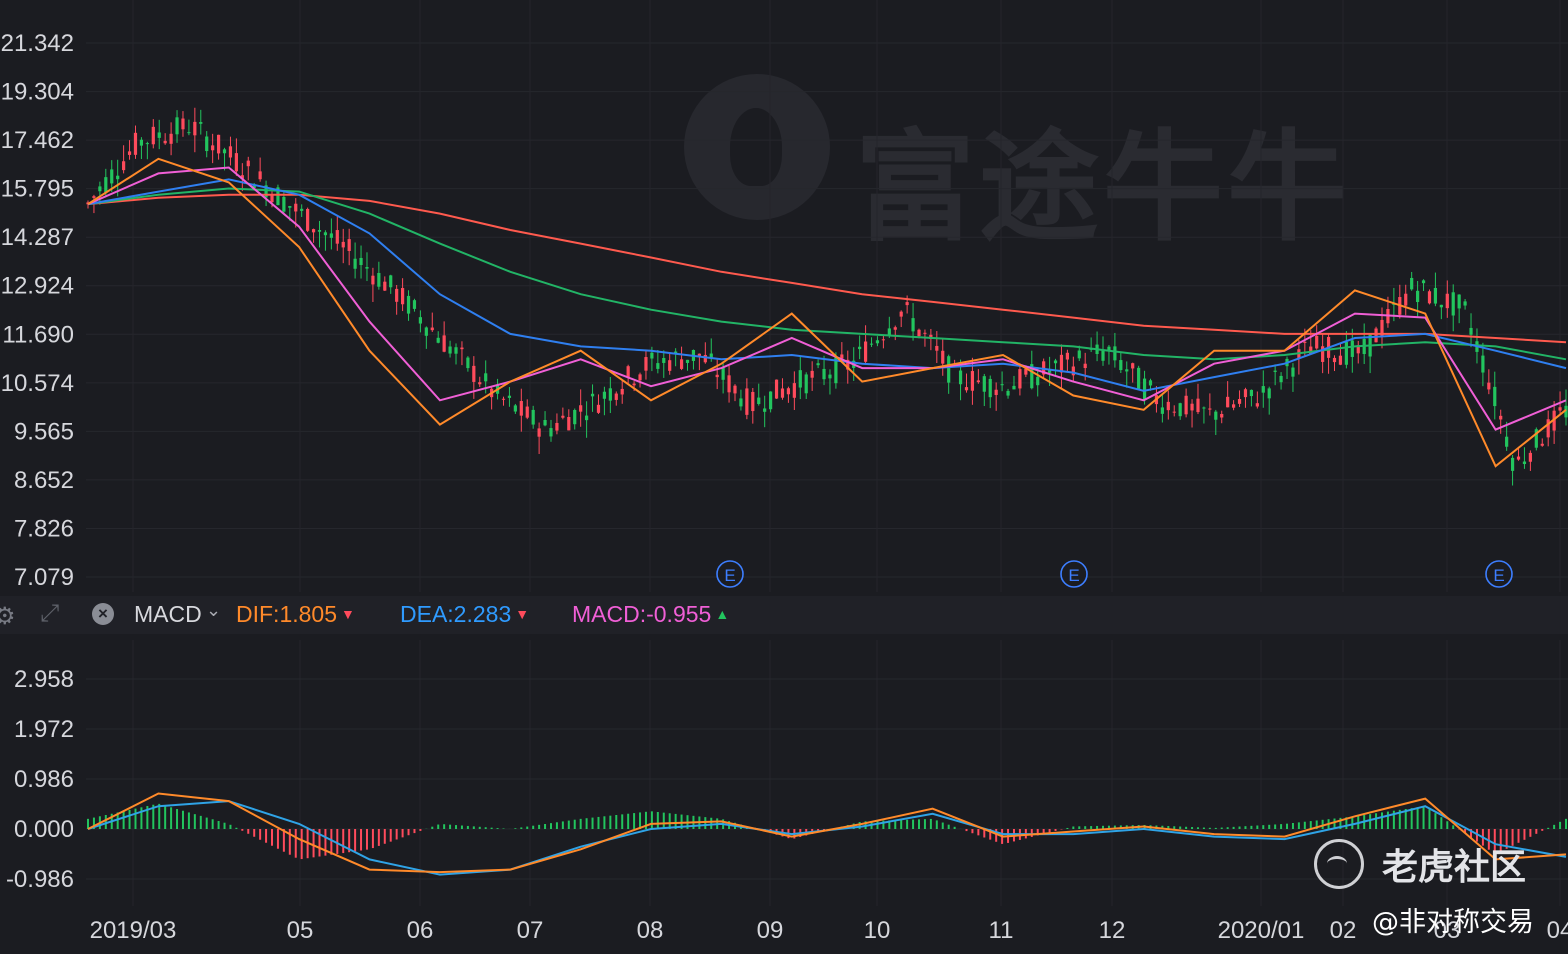 The width and height of the screenshot is (1568, 954). Describe the element at coordinates (44, 577) in the screenshot. I see `price-tick-label: 7.079` at that location.